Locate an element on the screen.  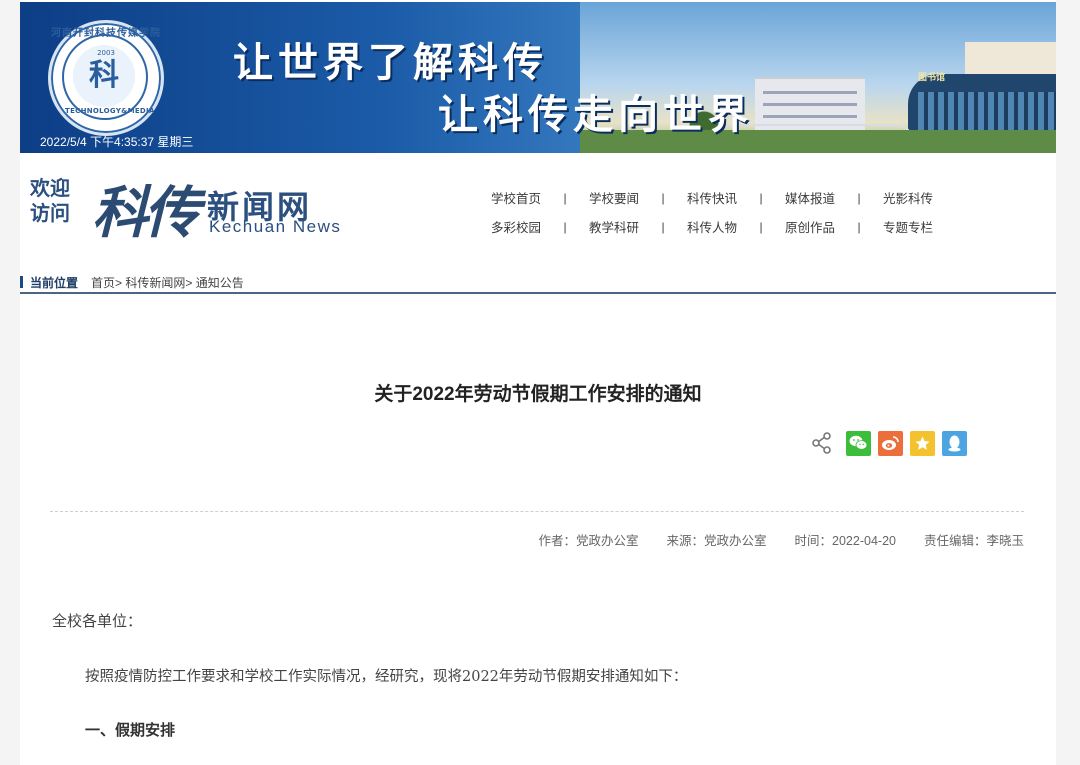
nav-item-original-works: 原创作品 is located at coordinates (810, 226).